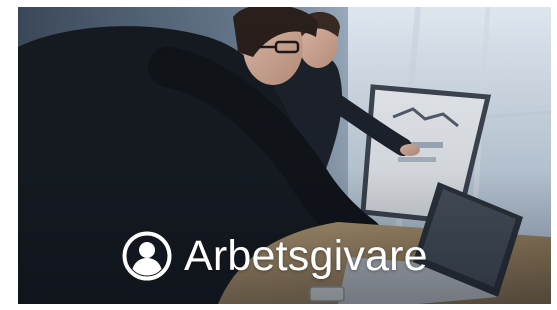 The height and width of the screenshot is (310, 557). I want to click on user-circle-icon, so click(147, 256).